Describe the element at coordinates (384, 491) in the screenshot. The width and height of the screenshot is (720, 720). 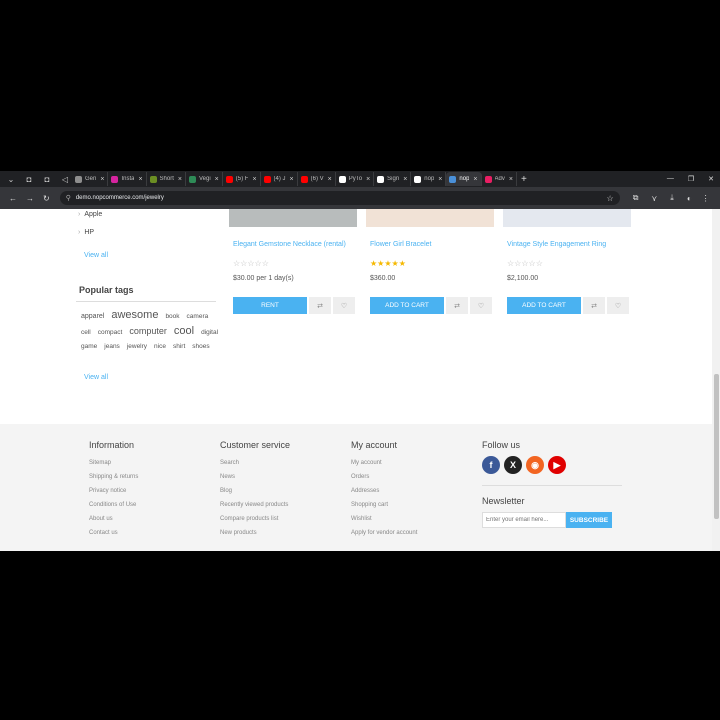
I see `footer-link: Addresses` at that location.